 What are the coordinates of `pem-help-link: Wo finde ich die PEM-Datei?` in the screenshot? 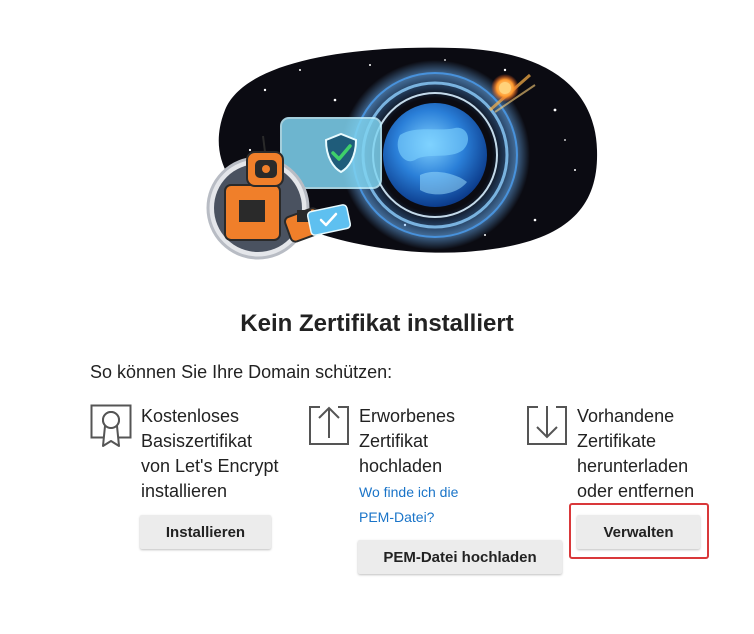 It's located at (439, 505).